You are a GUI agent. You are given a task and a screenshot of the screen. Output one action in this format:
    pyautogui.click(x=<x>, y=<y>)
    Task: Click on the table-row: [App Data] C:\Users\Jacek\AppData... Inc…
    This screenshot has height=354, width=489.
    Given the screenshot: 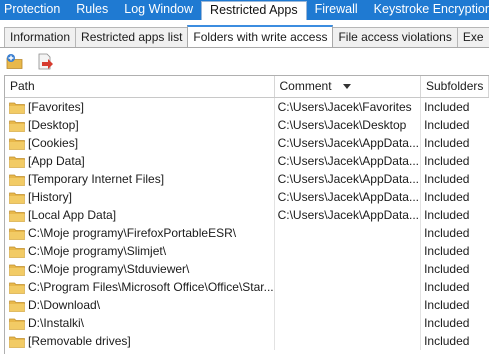 What is the action you would take?
    pyautogui.click(x=247, y=161)
    